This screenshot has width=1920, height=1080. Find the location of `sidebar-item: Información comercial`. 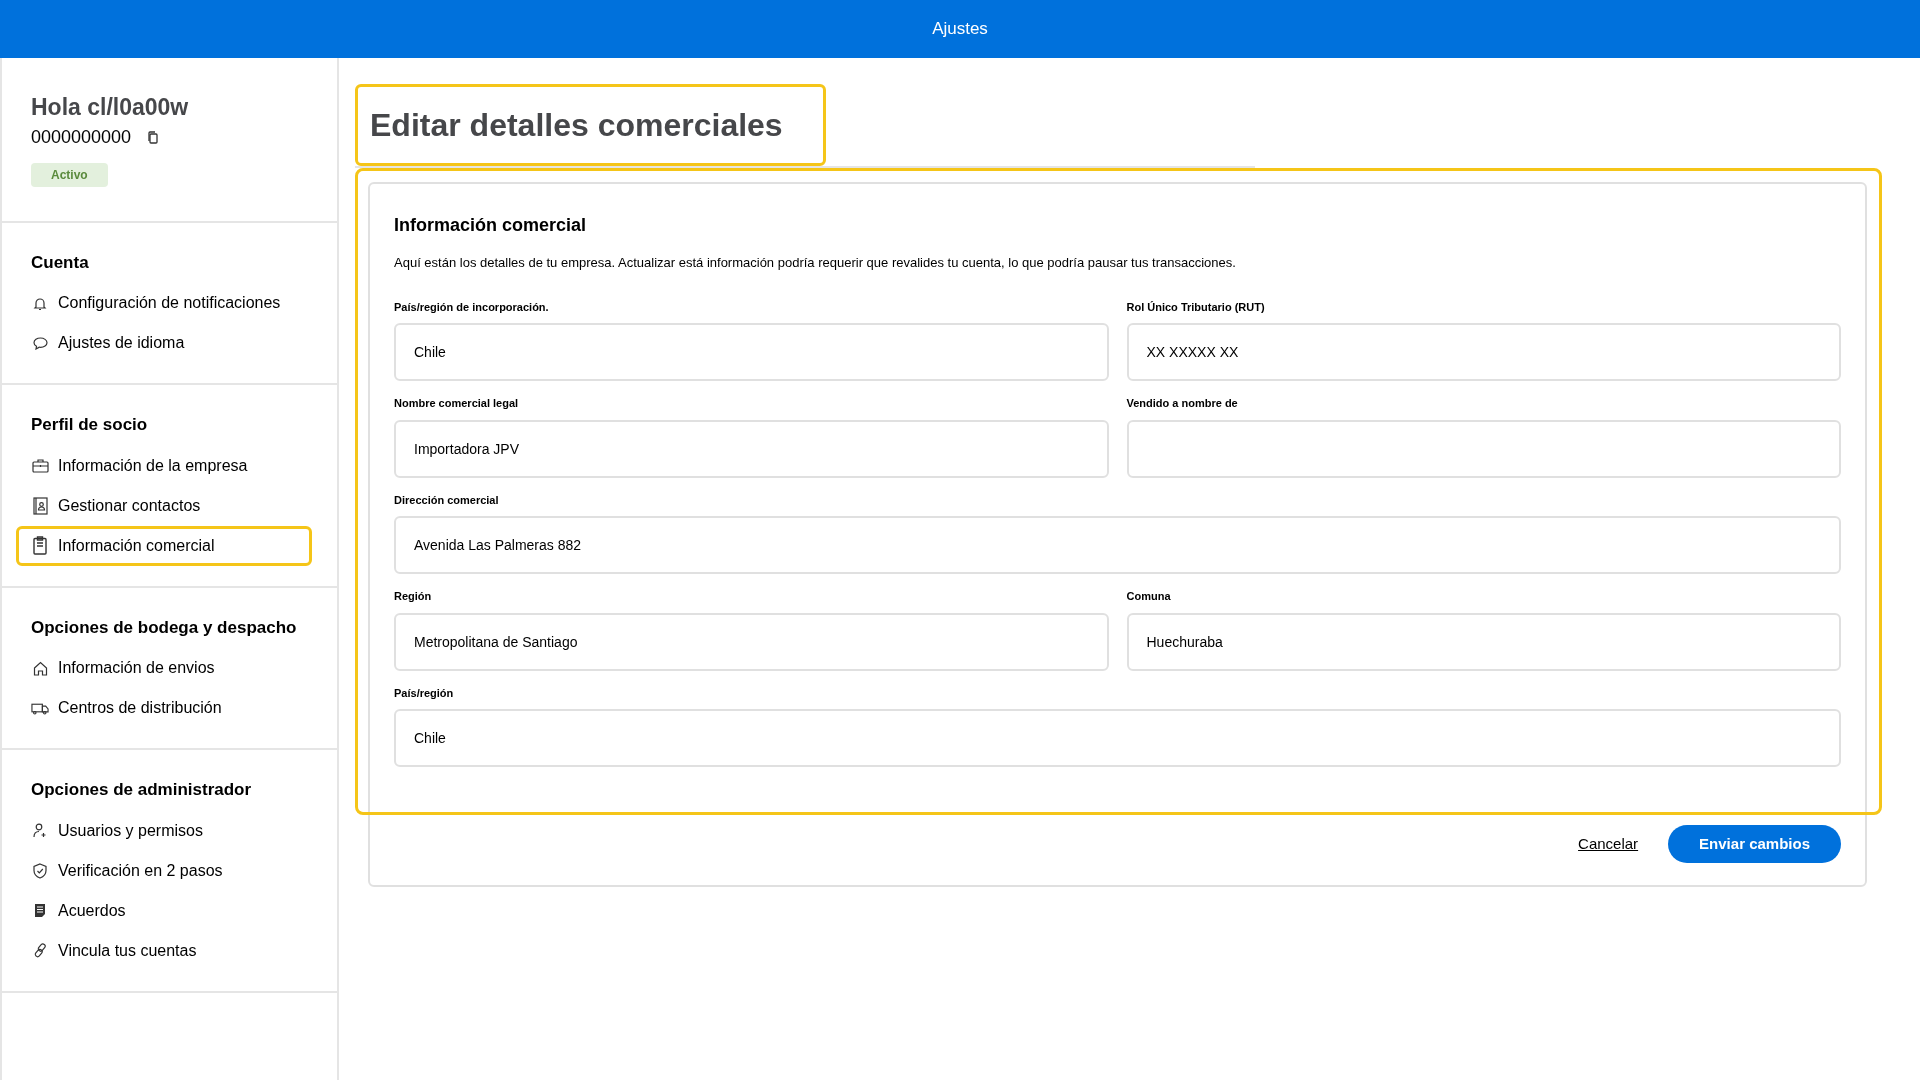

sidebar-item: Información comercial is located at coordinates (164, 545).